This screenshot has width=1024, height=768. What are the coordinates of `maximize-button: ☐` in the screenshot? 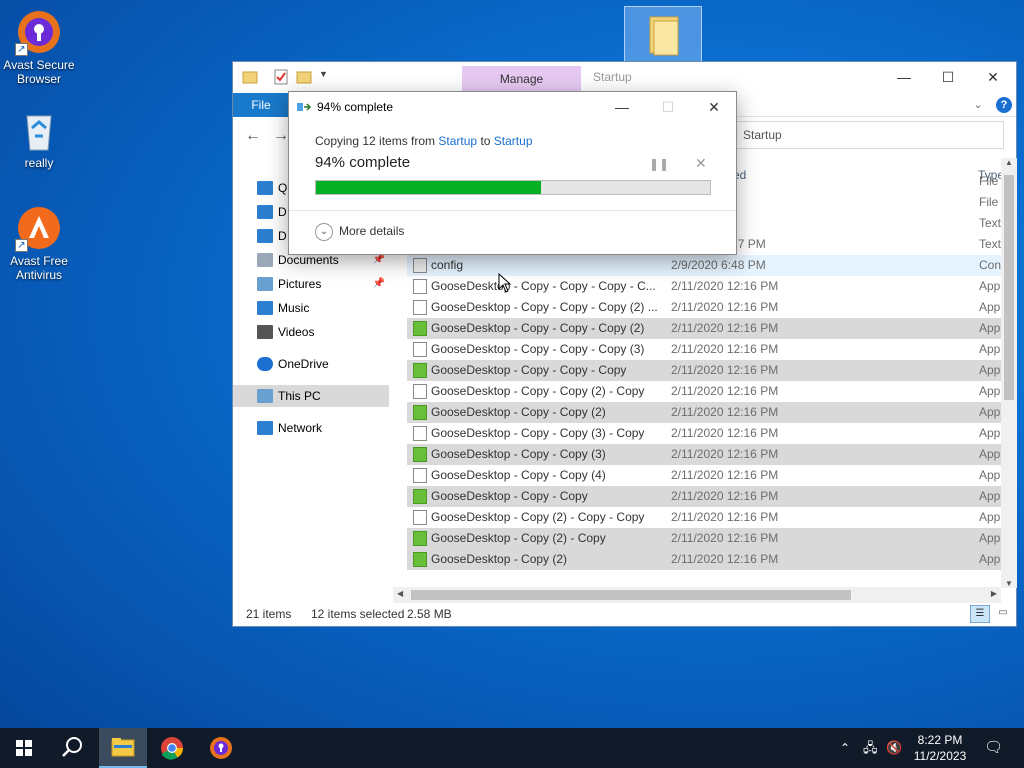 It's located at (948, 77).